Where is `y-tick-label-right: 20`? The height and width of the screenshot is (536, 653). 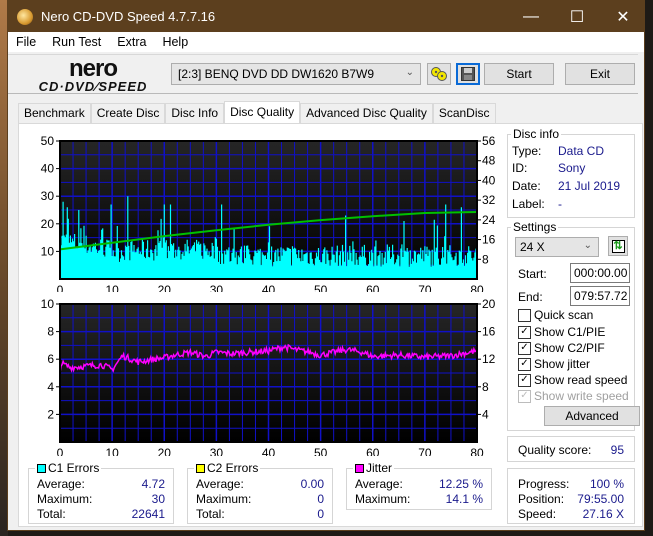 y-tick-label-right: 20 is located at coordinates (489, 304).